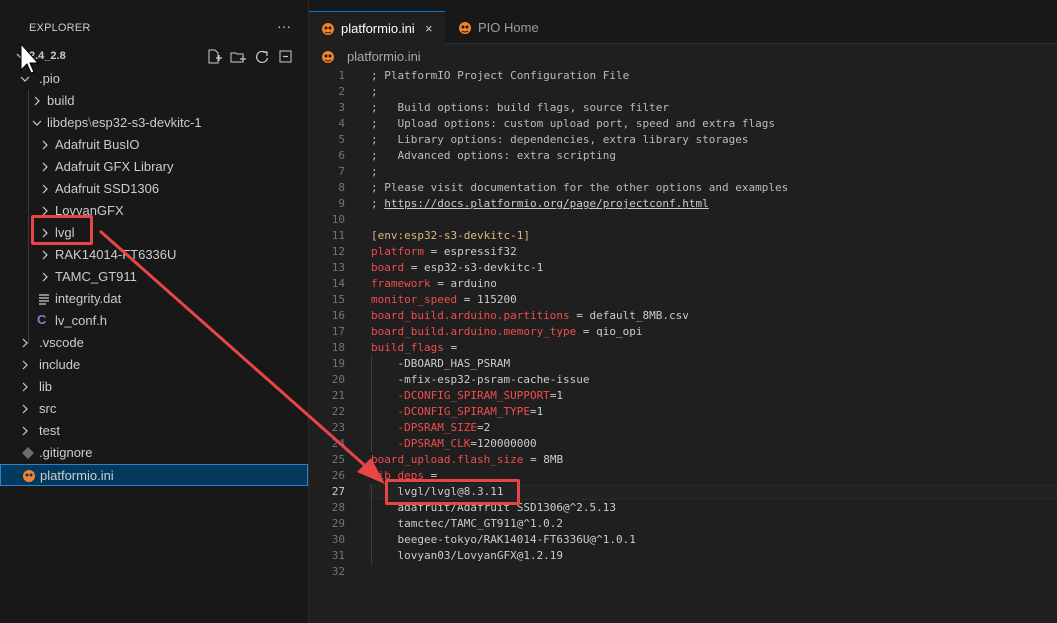  What do you see at coordinates (242, 356) in the screenshot?
I see `red-arrow-icon` at bounding box center [242, 356].